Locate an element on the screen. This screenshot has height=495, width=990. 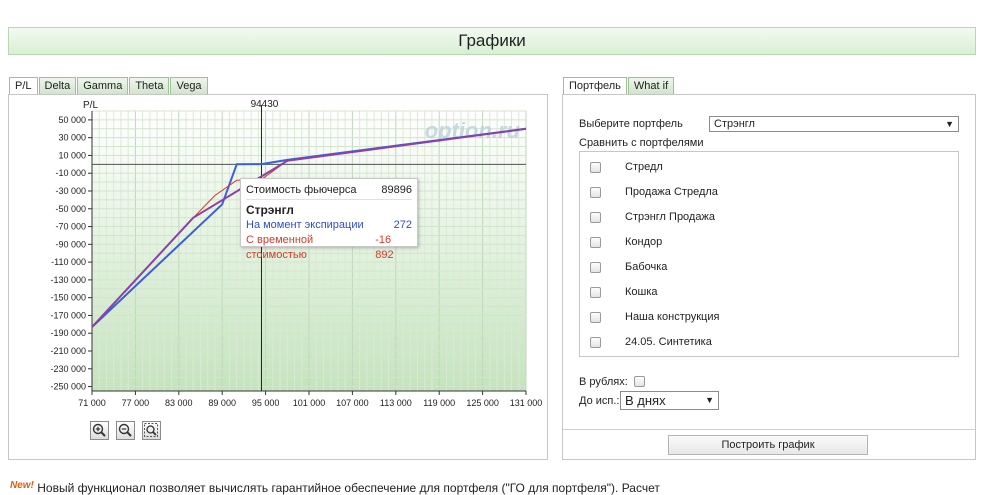
y-tick-label: -170 000 is located at coordinates (68, 315).